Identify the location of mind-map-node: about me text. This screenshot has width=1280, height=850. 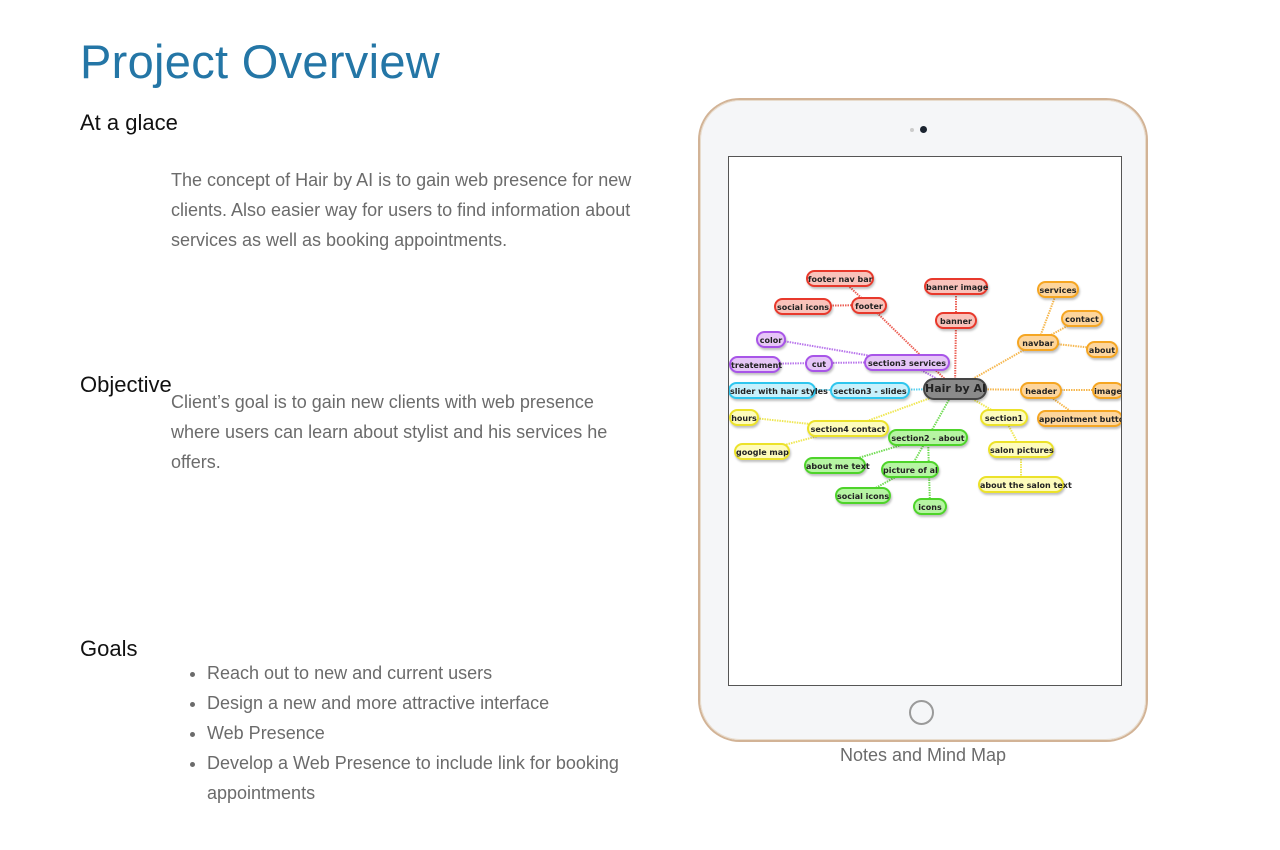
(837, 465).